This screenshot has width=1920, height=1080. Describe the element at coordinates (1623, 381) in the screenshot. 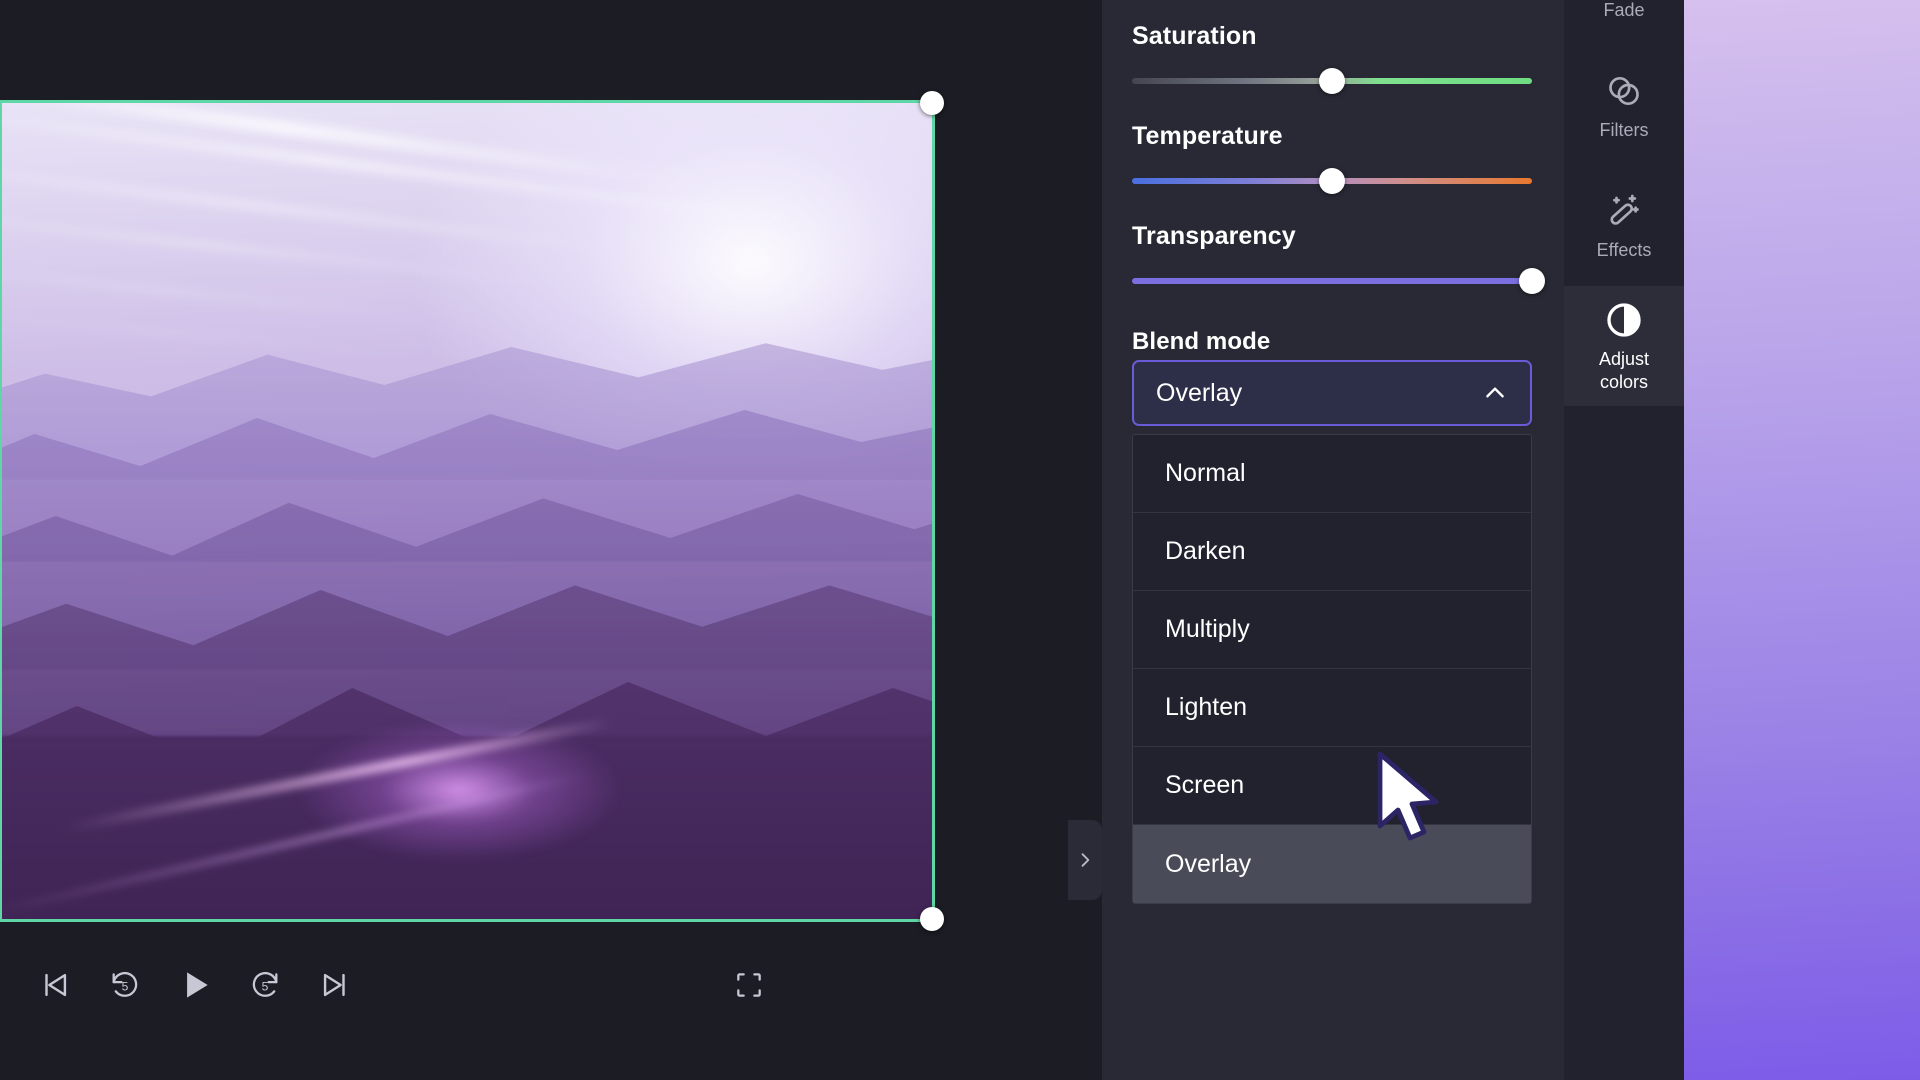

I see `rail-item-label-line2: colors` at that location.